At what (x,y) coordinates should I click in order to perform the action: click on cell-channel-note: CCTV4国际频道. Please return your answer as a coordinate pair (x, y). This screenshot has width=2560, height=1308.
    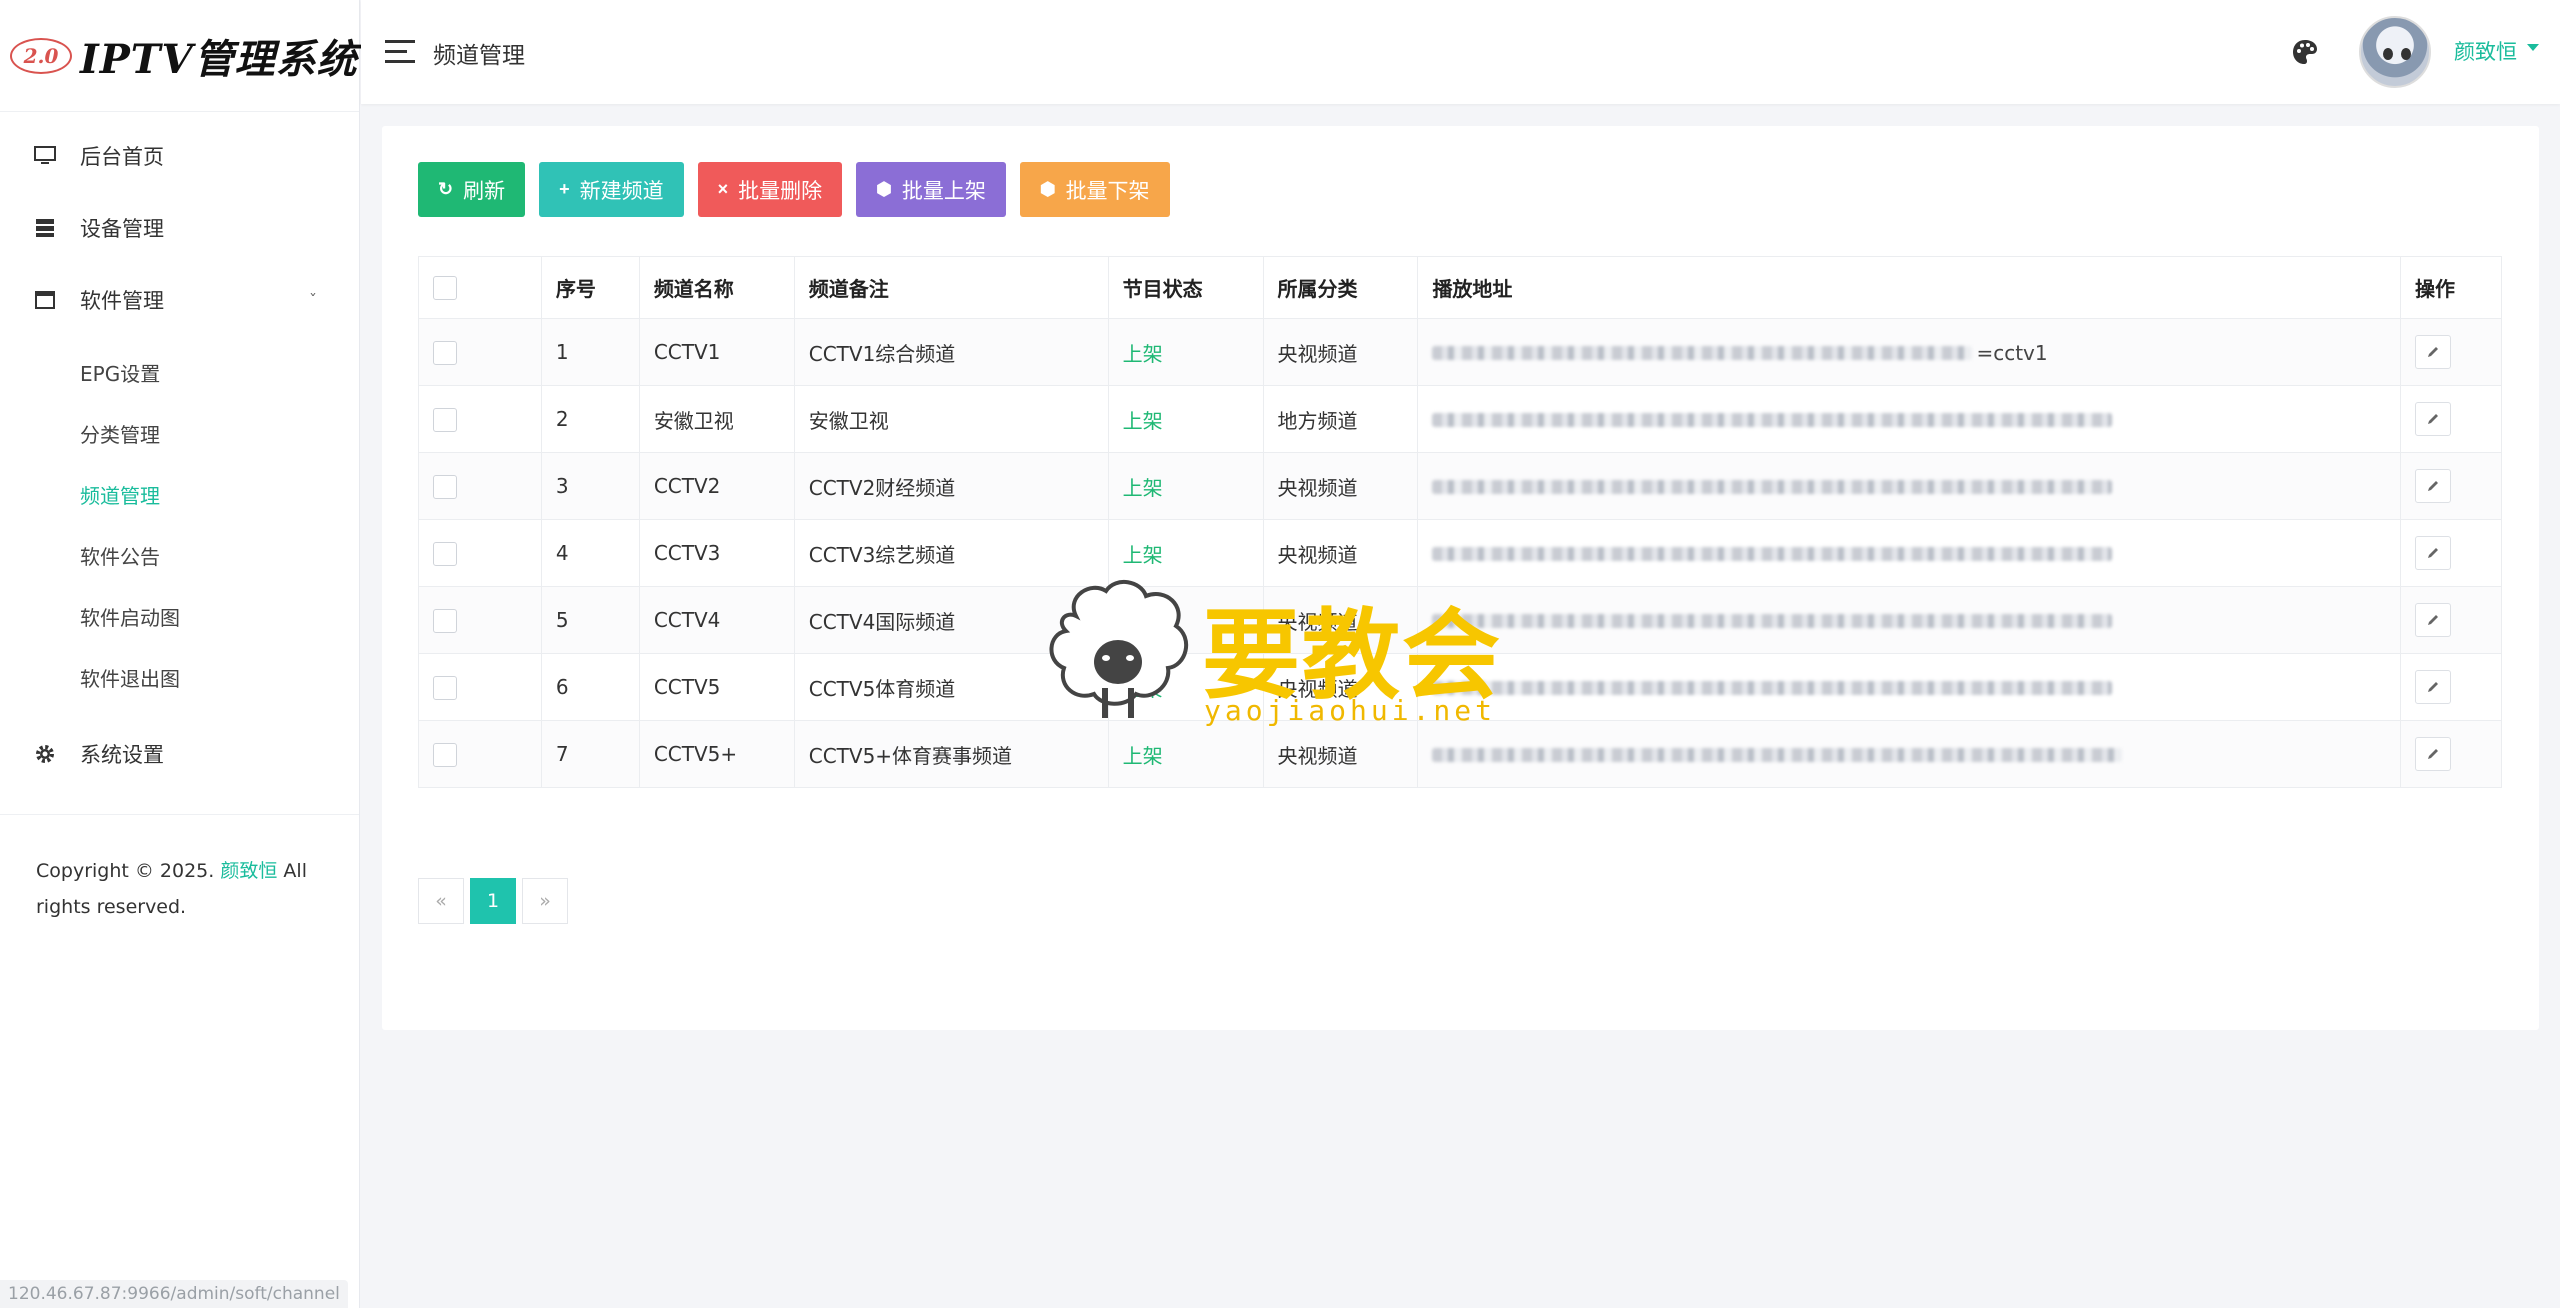
    Looking at the image, I should click on (951, 620).